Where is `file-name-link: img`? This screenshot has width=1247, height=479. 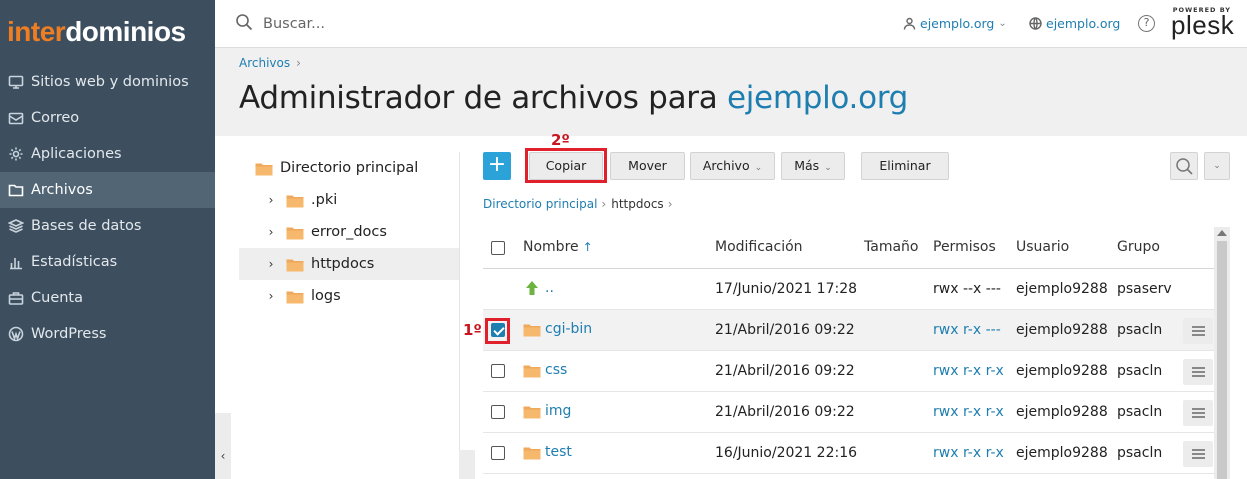 file-name-link: img is located at coordinates (558, 411).